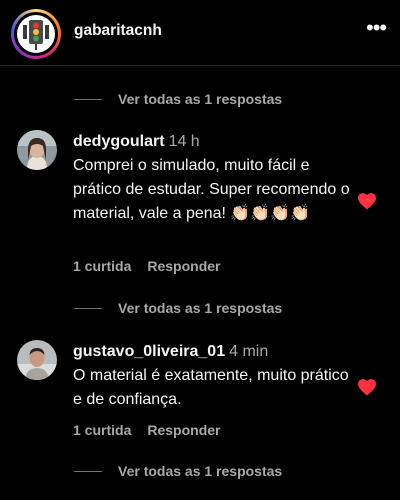 The height and width of the screenshot is (500, 400). Describe the element at coordinates (249, 351) in the screenshot. I see `comment-timestamp: 4 min` at that location.